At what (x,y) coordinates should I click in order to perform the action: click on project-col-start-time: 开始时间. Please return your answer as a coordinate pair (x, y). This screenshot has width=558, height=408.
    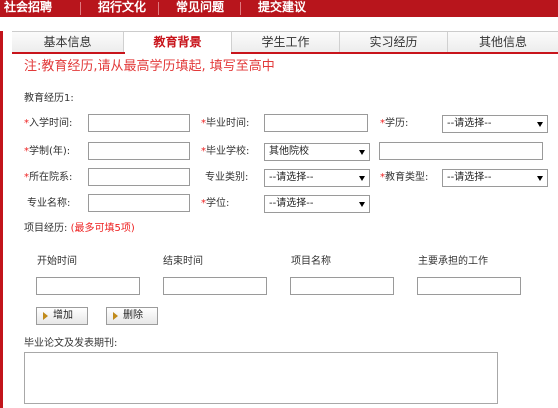
    Looking at the image, I should click on (57, 261).